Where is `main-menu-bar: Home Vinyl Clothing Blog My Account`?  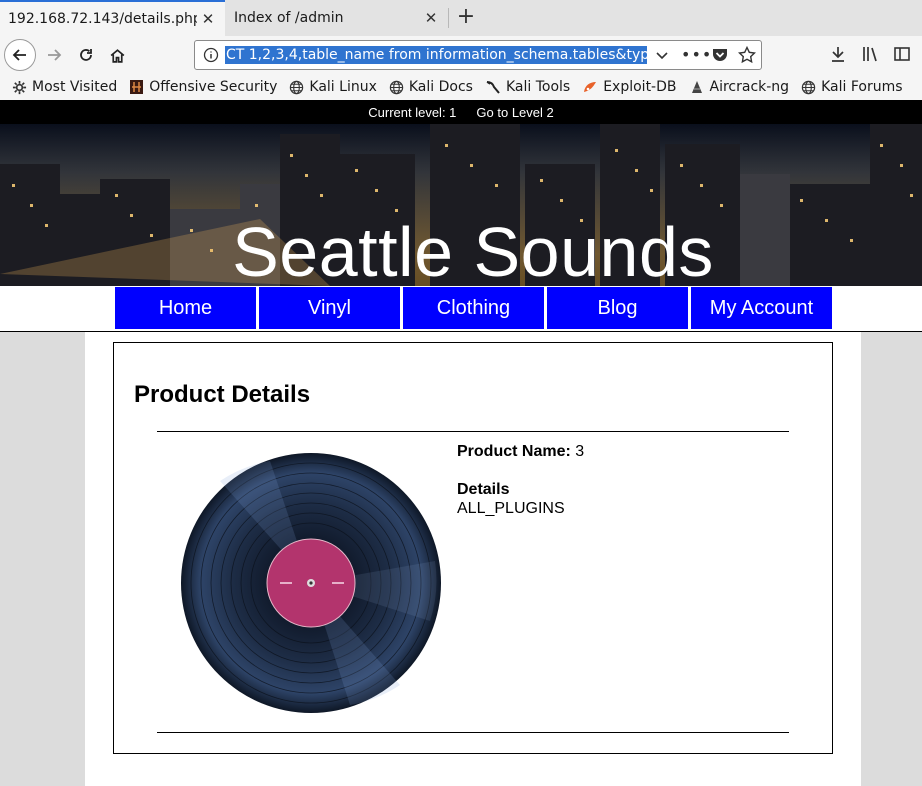 main-menu-bar: Home Vinyl Clothing Blog My Account is located at coordinates (461, 309).